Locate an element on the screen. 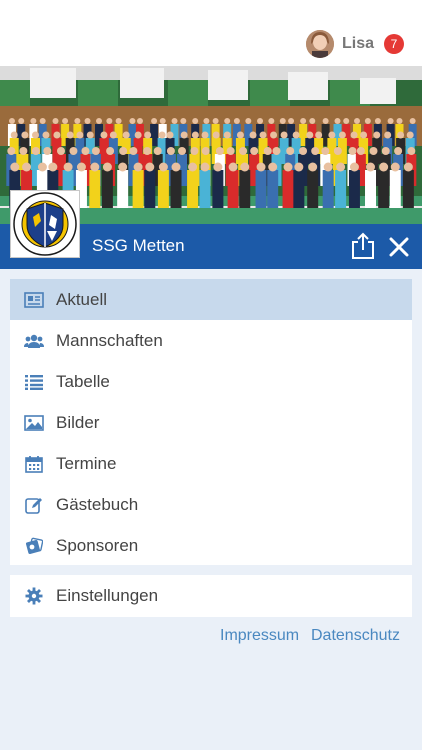 This screenshot has height=750, width=422. datenschutz-link: Datenschutz is located at coordinates (355, 636).